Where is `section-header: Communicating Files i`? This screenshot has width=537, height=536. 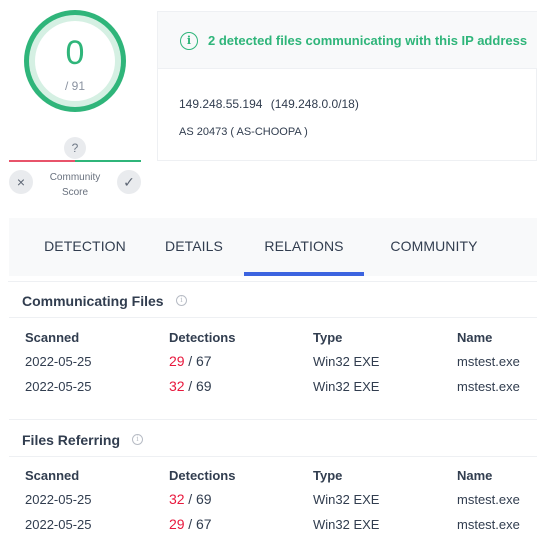
section-header: Communicating Files i is located at coordinates (273, 300).